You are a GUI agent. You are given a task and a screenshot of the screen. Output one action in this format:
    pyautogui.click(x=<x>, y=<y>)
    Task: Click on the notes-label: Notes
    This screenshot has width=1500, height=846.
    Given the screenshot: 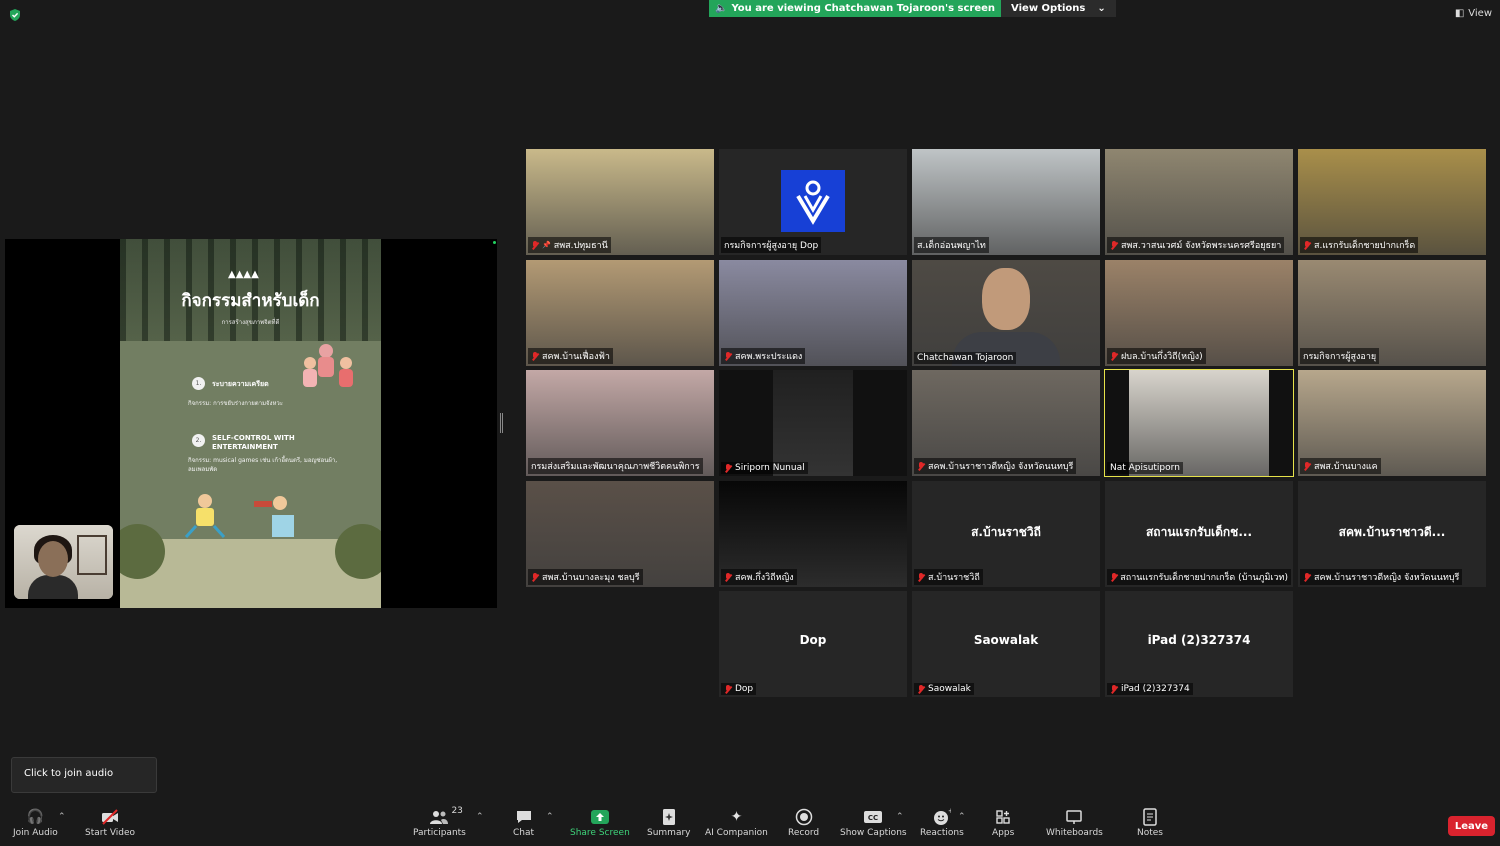 What is the action you would take?
    pyautogui.click(x=1150, y=833)
    